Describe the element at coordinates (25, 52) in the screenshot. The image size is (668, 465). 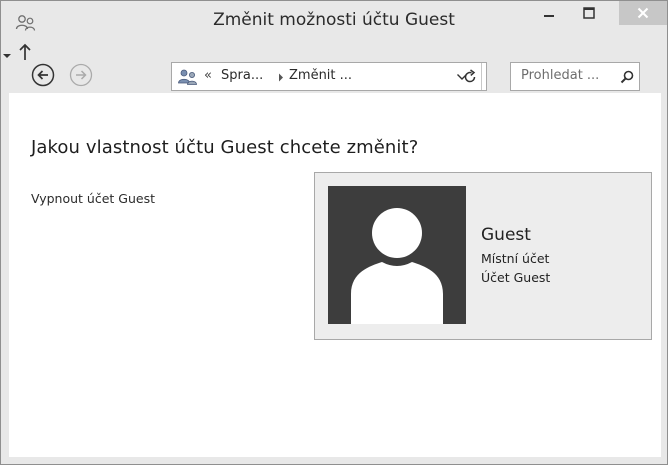
I see `up-arrow-icon` at that location.